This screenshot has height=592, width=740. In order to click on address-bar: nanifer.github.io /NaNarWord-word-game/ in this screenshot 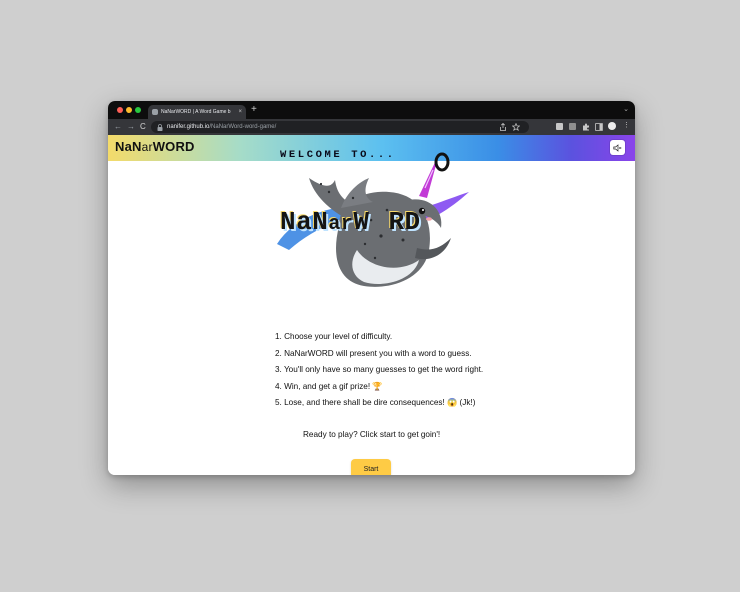, I will do `click(340, 127)`.